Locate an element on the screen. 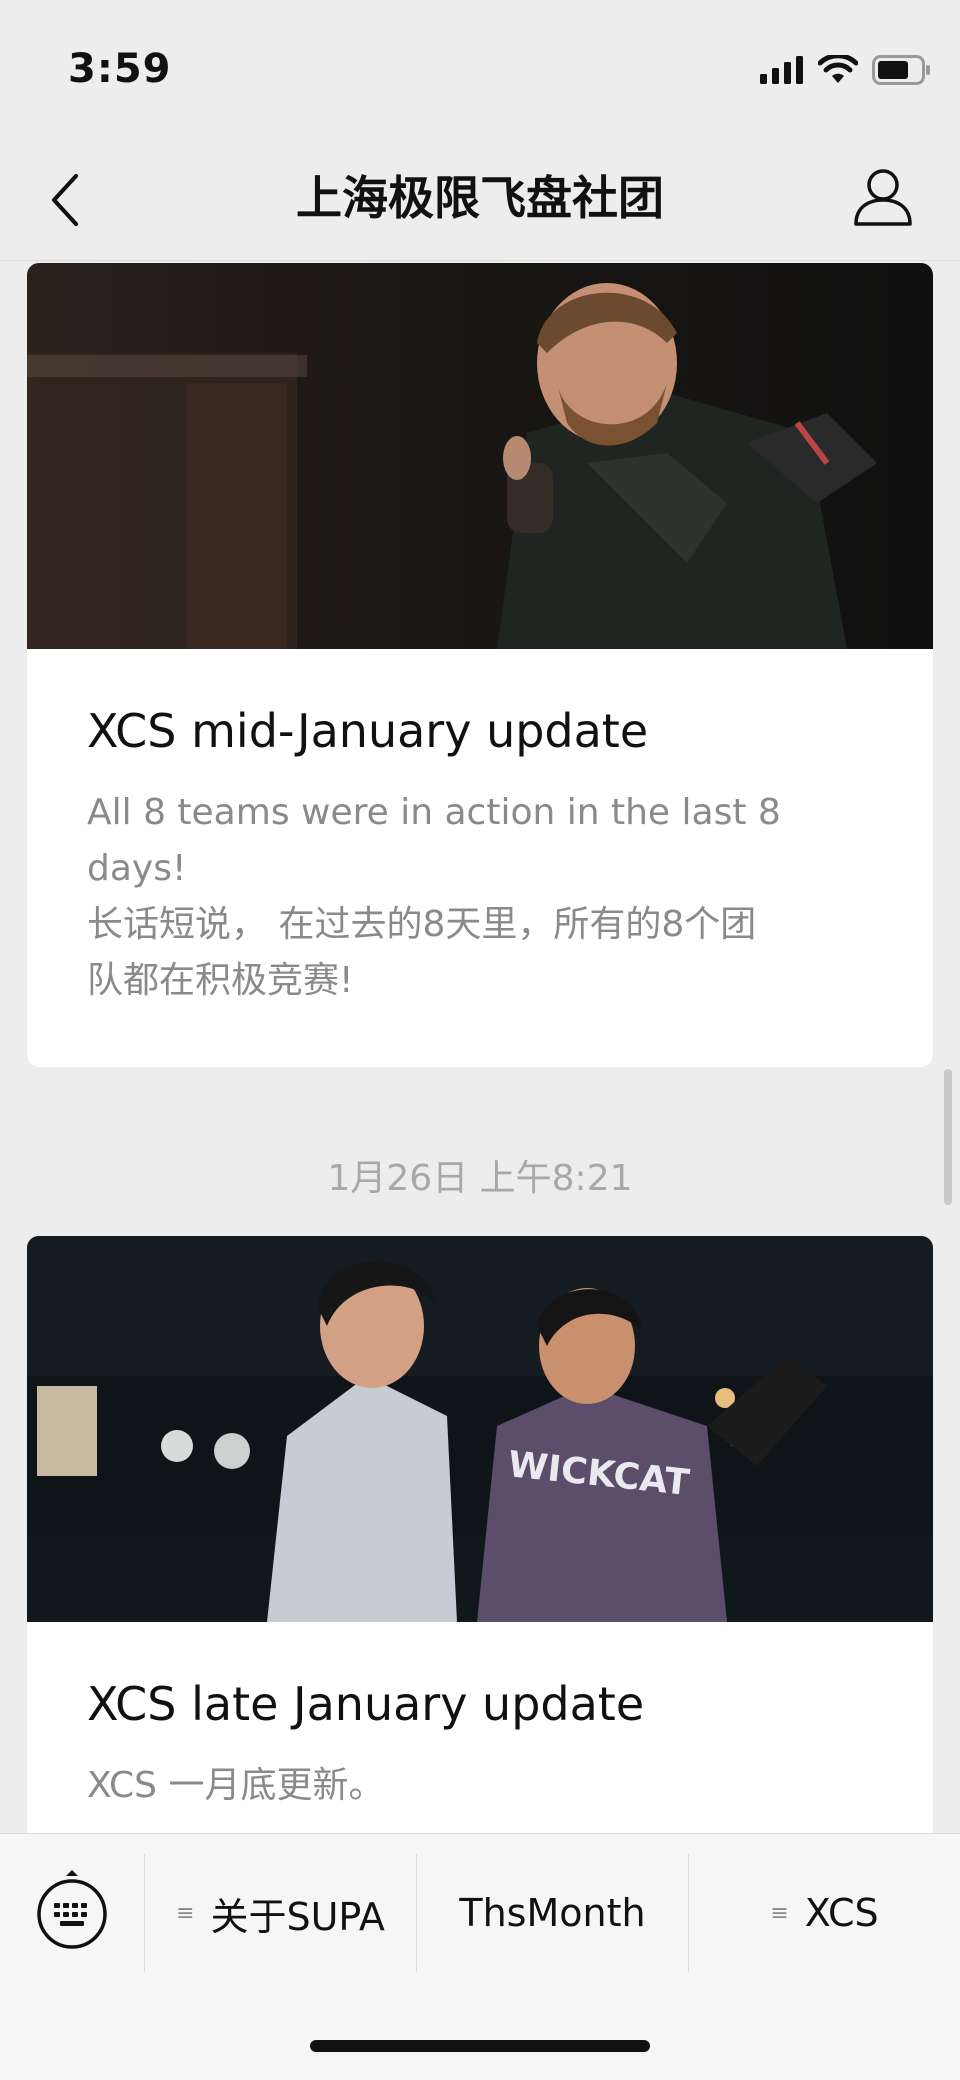 The width and height of the screenshot is (960, 2080). summary-line: XCS 一月底更新。 is located at coordinates (236, 1785).